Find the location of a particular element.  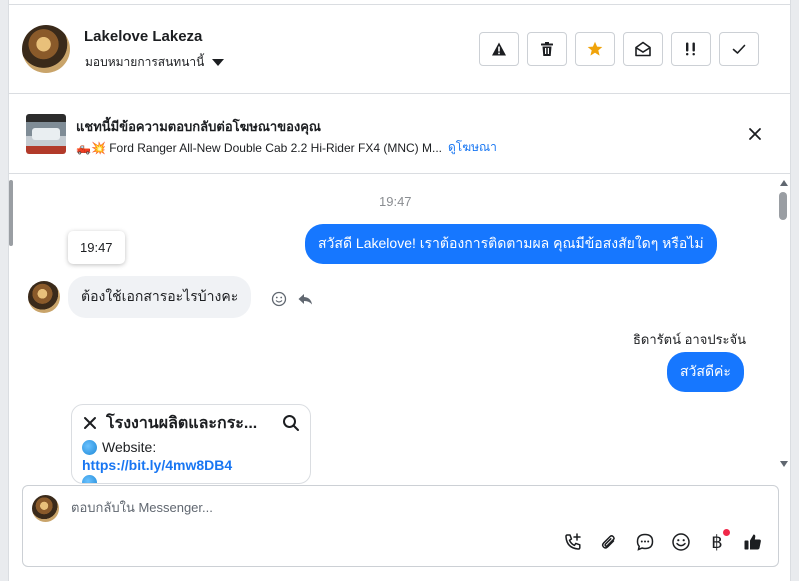

outgoing-message: สวัสดีค่ะ is located at coordinates (705, 372).